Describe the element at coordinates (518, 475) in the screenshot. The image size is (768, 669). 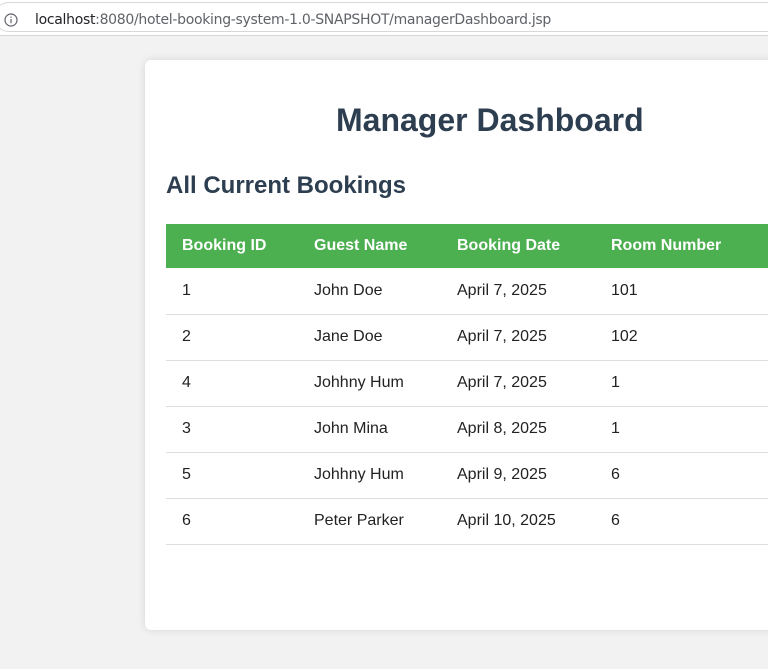
I see `booking-date-cell: April 9, 2025` at that location.